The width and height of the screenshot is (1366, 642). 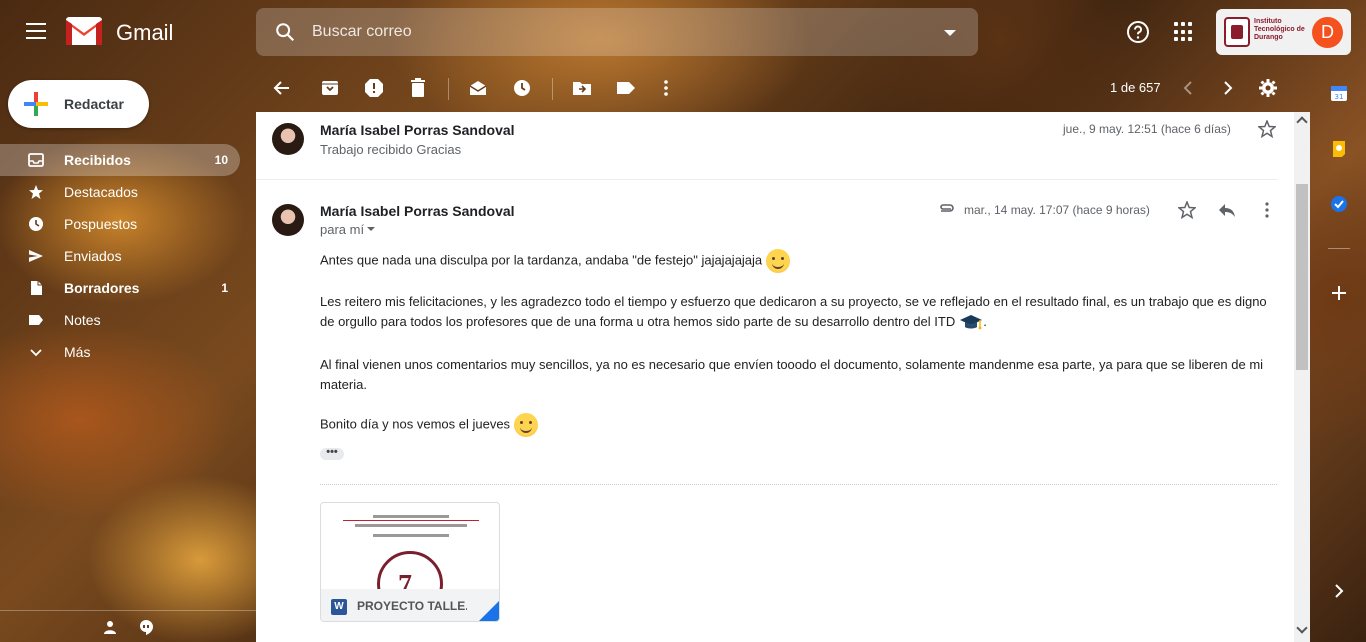 What do you see at coordinates (1184, 32) in the screenshot?
I see `apps-grid-icon` at bounding box center [1184, 32].